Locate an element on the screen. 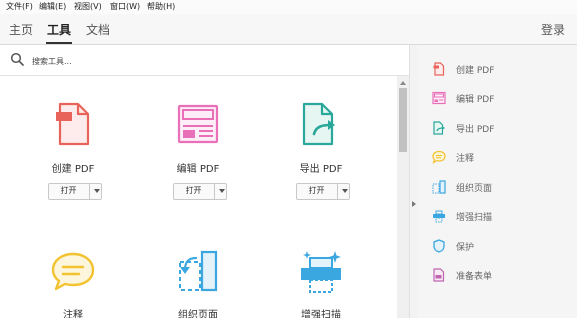 This screenshot has height=318, width=577. side-item-label: 组织页面 is located at coordinates (474, 189).